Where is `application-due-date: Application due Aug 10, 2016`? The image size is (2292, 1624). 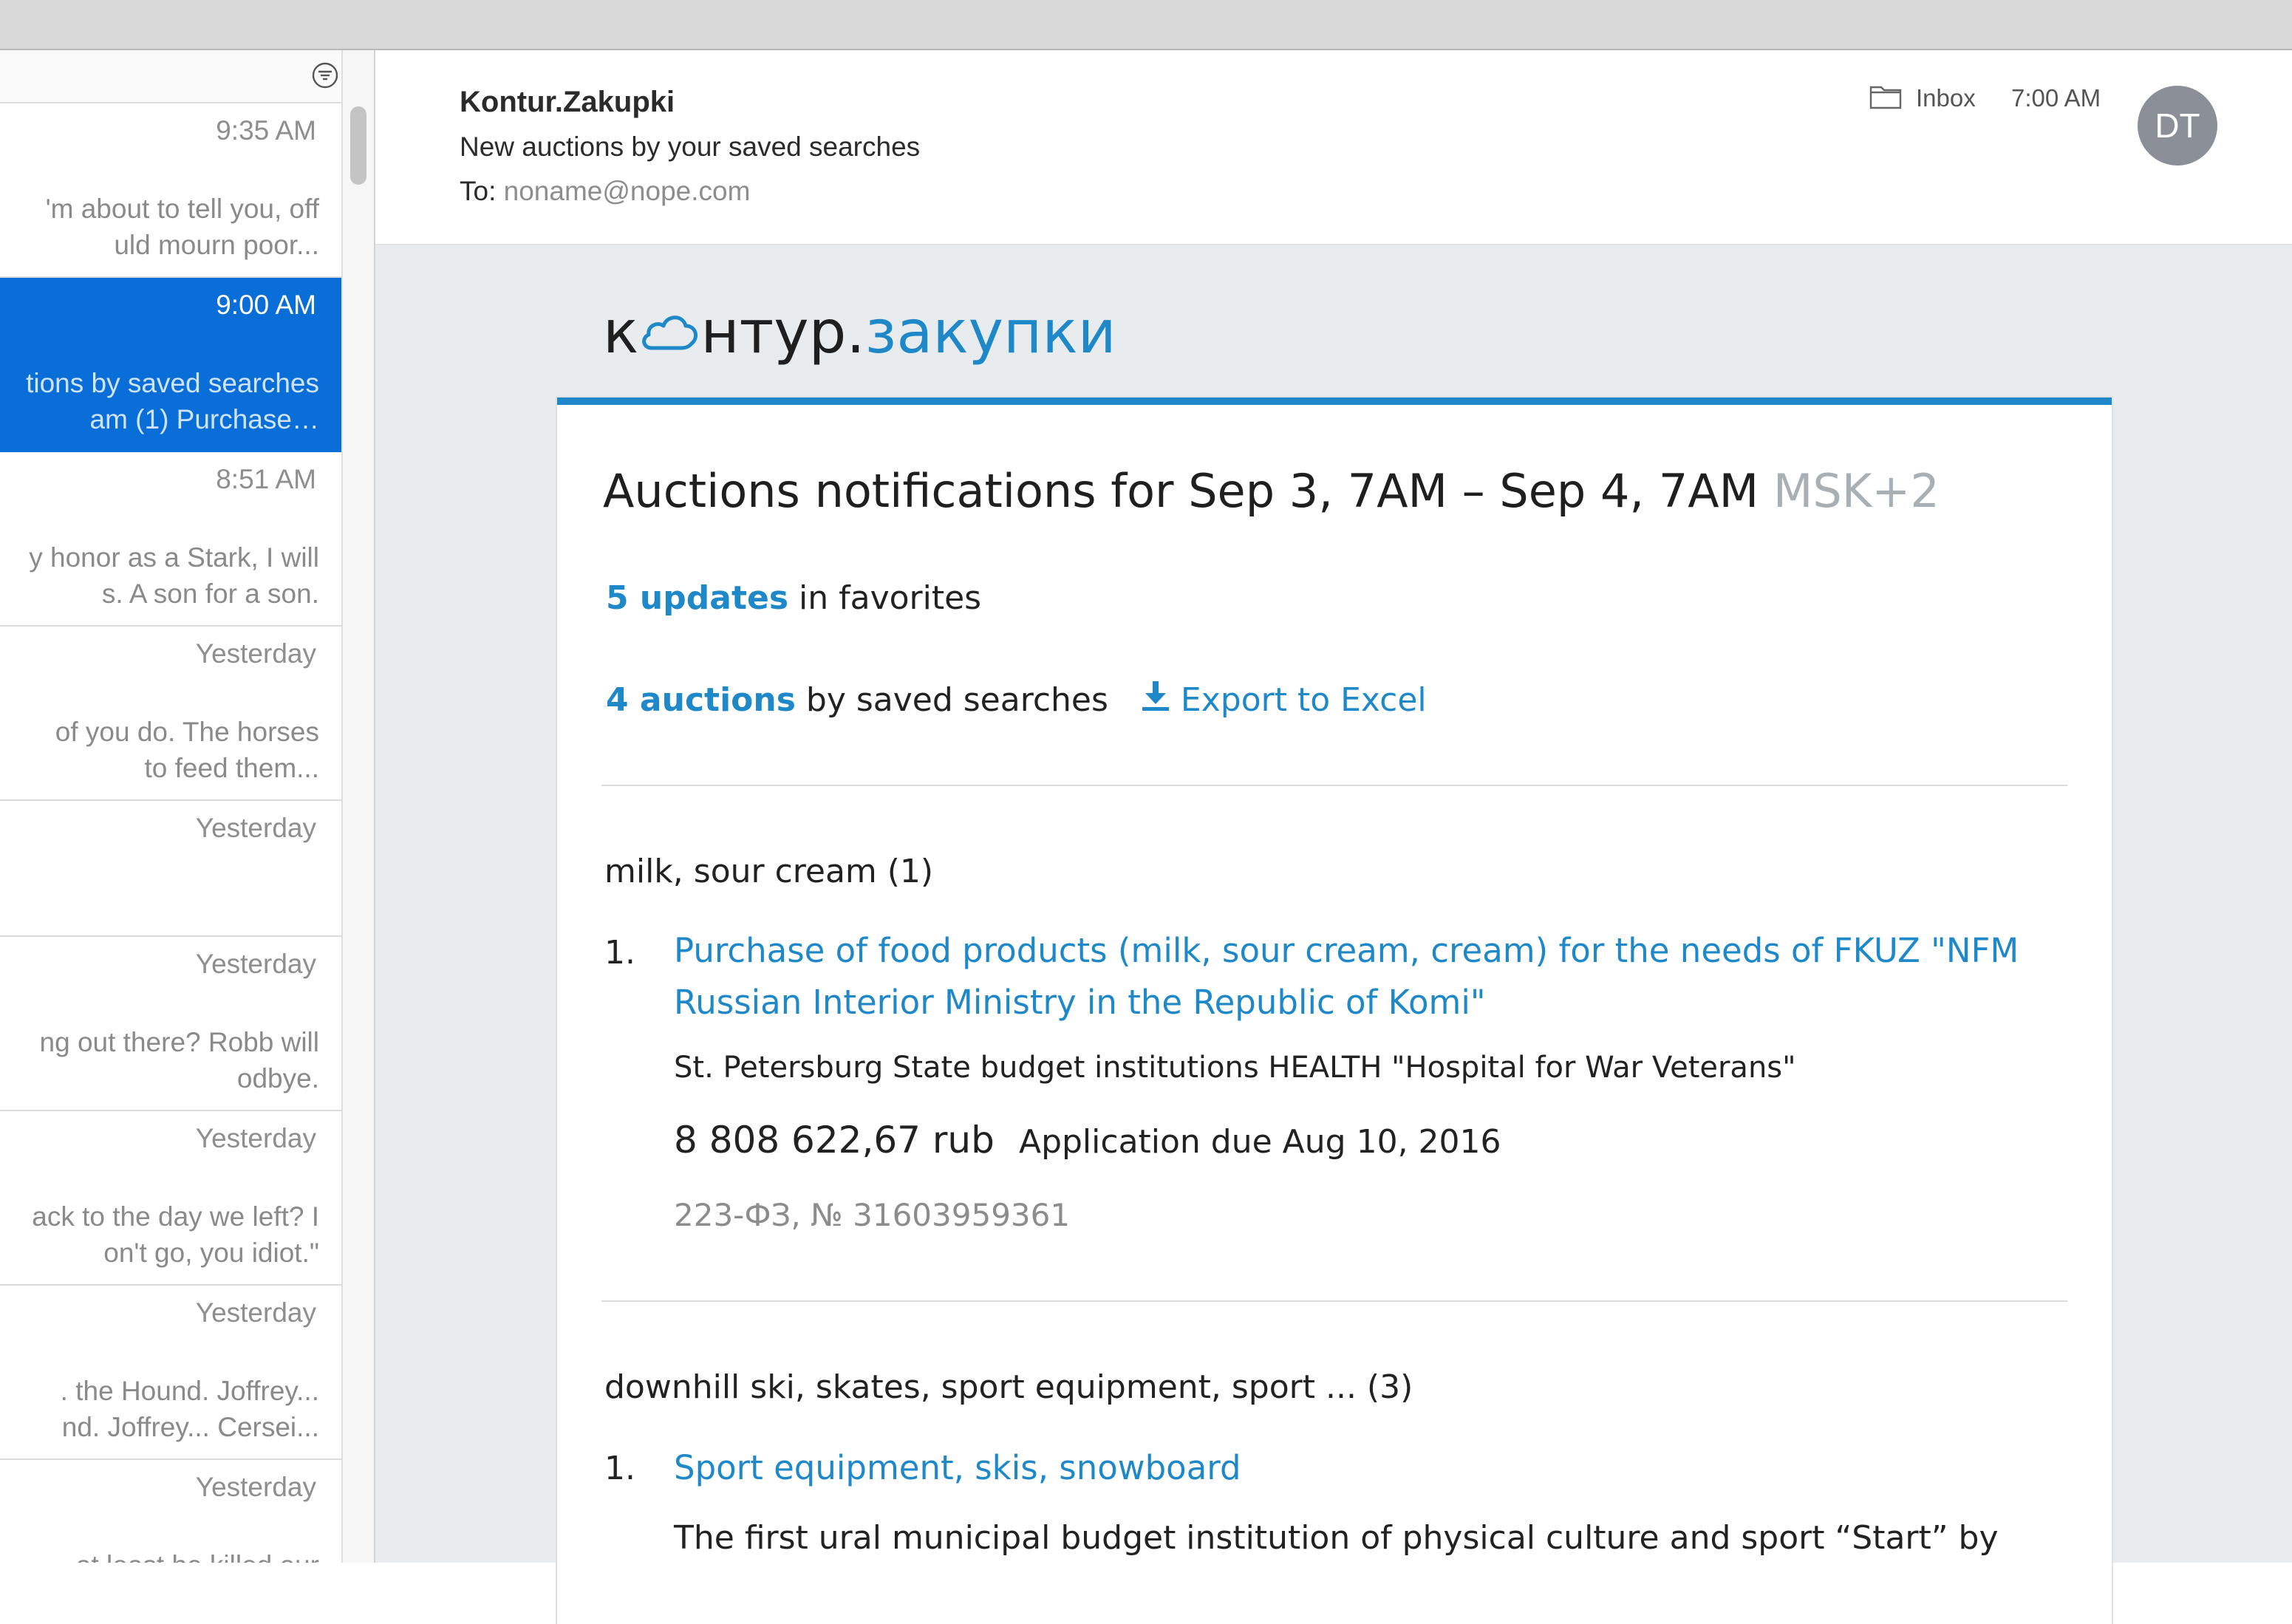 application-due-date: Application due Aug 10, 2016 is located at coordinates (1259, 1142).